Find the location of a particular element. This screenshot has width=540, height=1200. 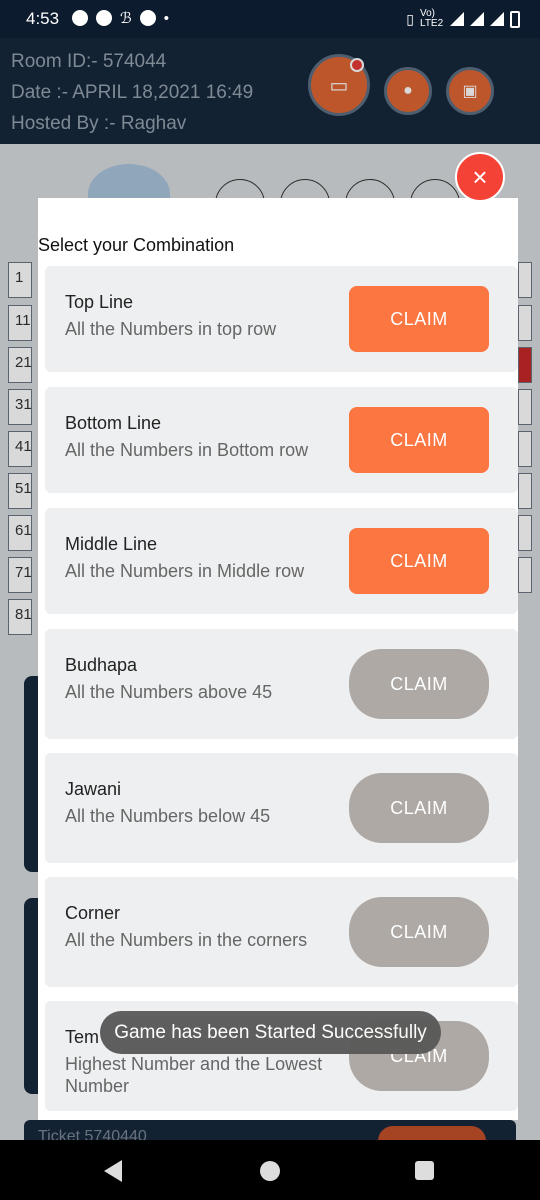

claim-button-corner: CLAIM is located at coordinates (419, 932).